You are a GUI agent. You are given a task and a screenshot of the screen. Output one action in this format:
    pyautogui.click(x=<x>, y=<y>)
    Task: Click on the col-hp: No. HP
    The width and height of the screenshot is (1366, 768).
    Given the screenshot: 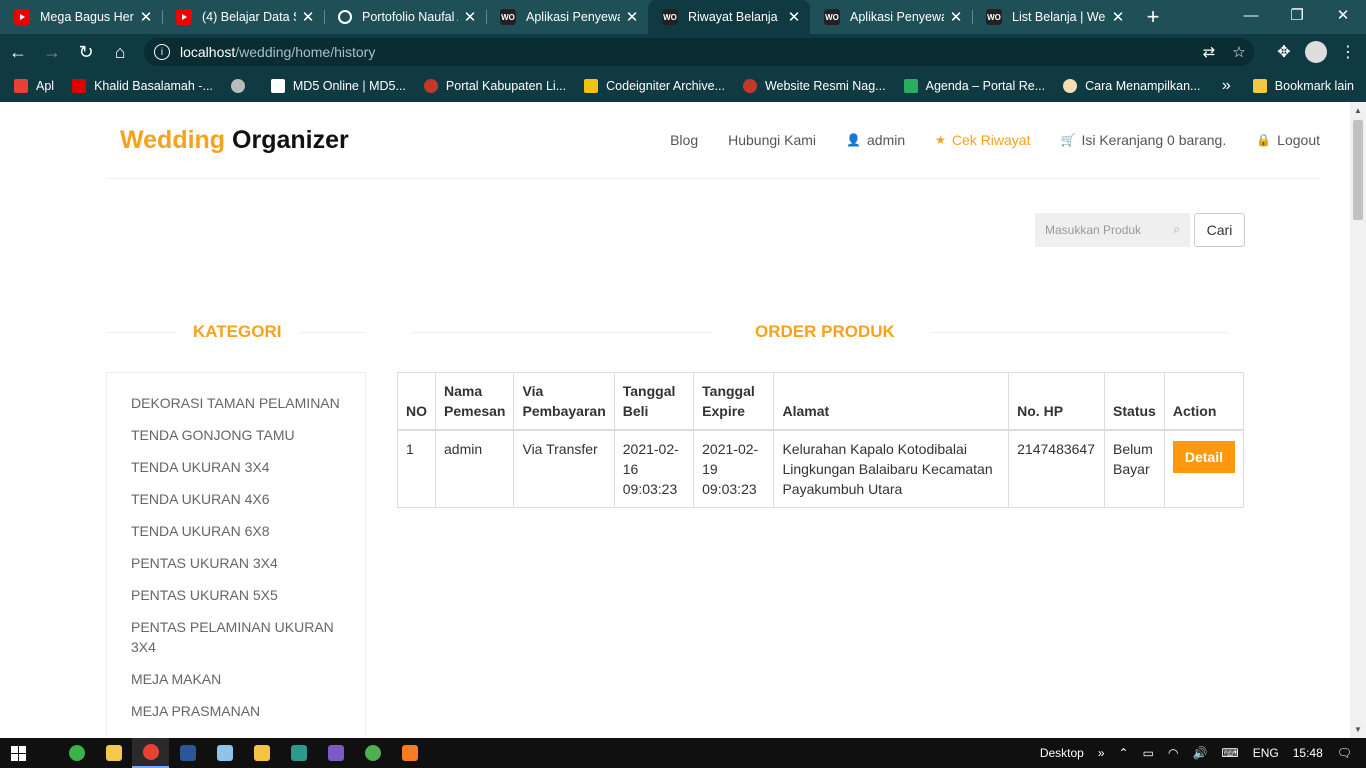 What is the action you would take?
    pyautogui.click(x=1057, y=401)
    